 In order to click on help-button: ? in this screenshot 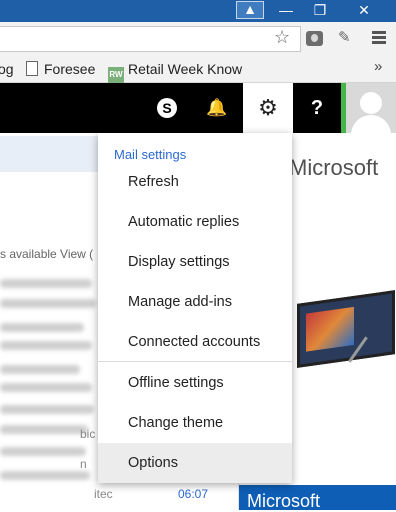, I will do `click(317, 108)`.